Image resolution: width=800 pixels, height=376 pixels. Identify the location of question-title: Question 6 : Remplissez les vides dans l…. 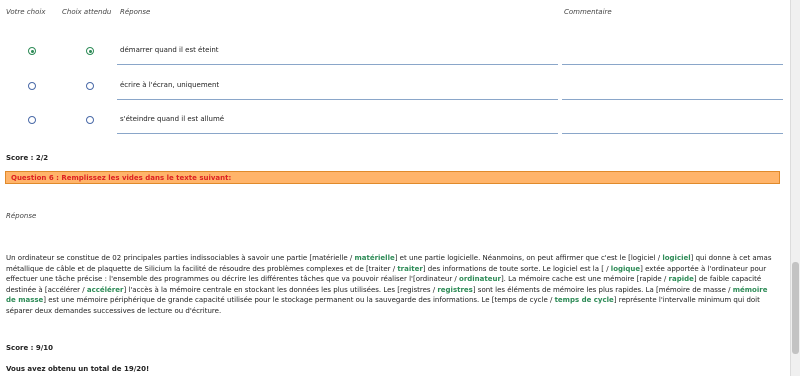
(121, 178).